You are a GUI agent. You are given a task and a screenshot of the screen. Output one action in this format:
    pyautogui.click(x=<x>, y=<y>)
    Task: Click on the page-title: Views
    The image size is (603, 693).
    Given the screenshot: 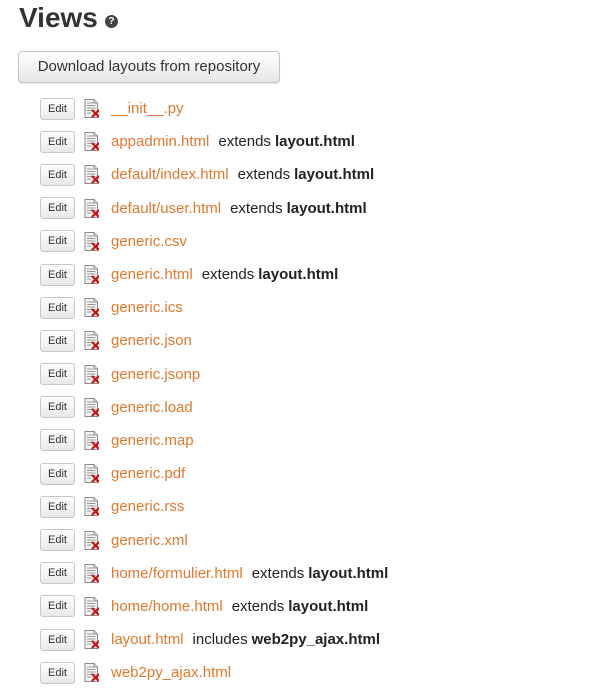 What is the action you would take?
    pyautogui.click(x=58, y=17)
    